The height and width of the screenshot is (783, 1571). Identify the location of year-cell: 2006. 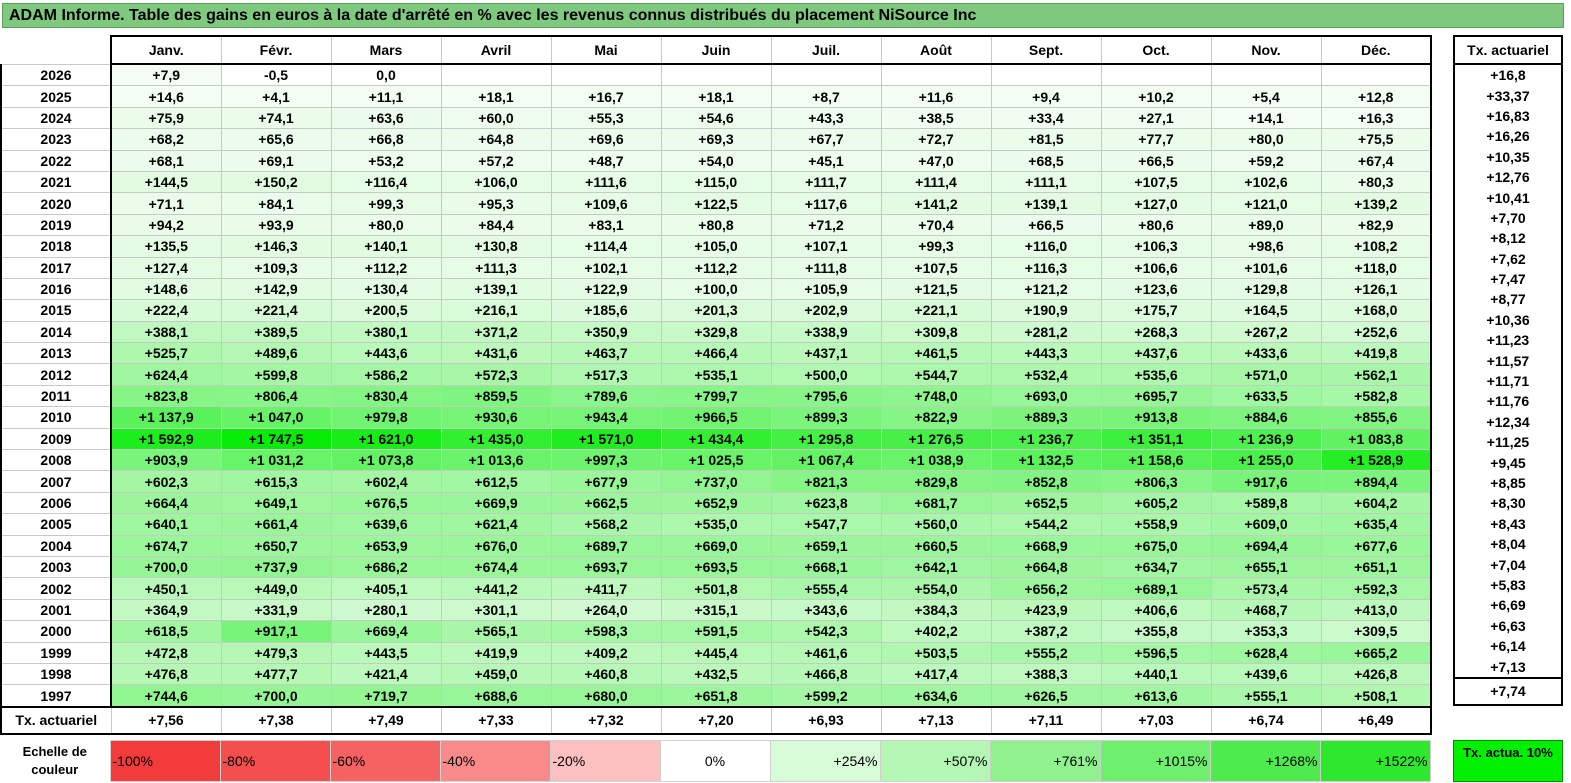
(56, 503).